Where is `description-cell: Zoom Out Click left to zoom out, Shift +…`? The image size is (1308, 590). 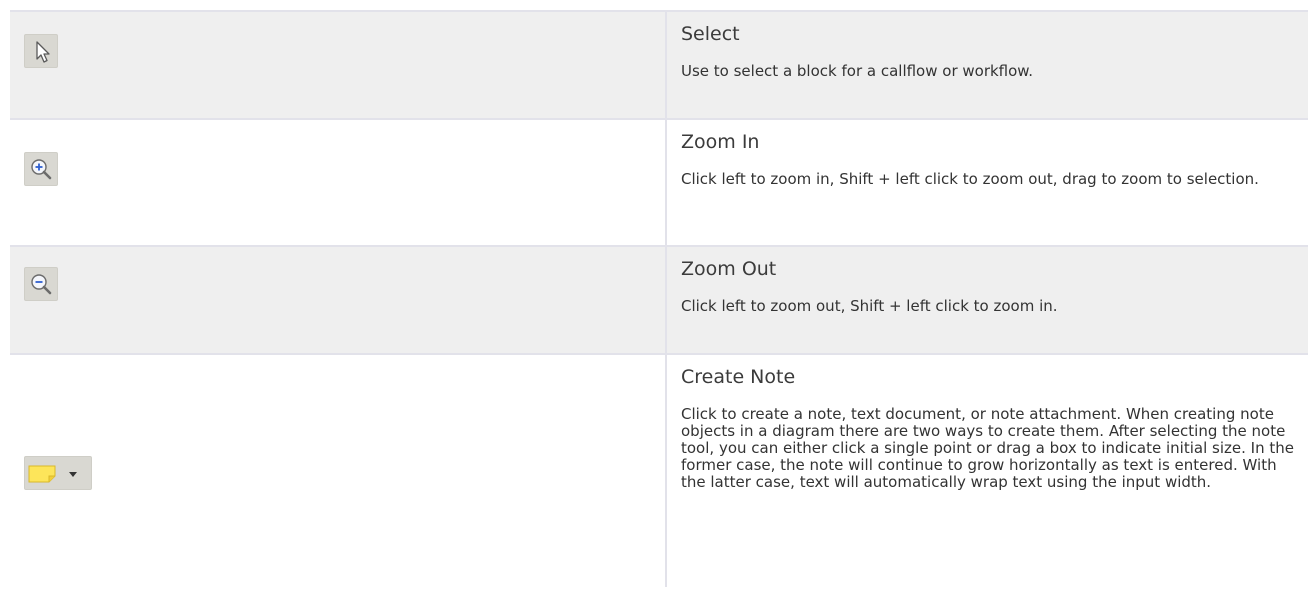
description-cell: Zoom Out Click left to zoom out, Shift +… is located at coordinates (987, 300).